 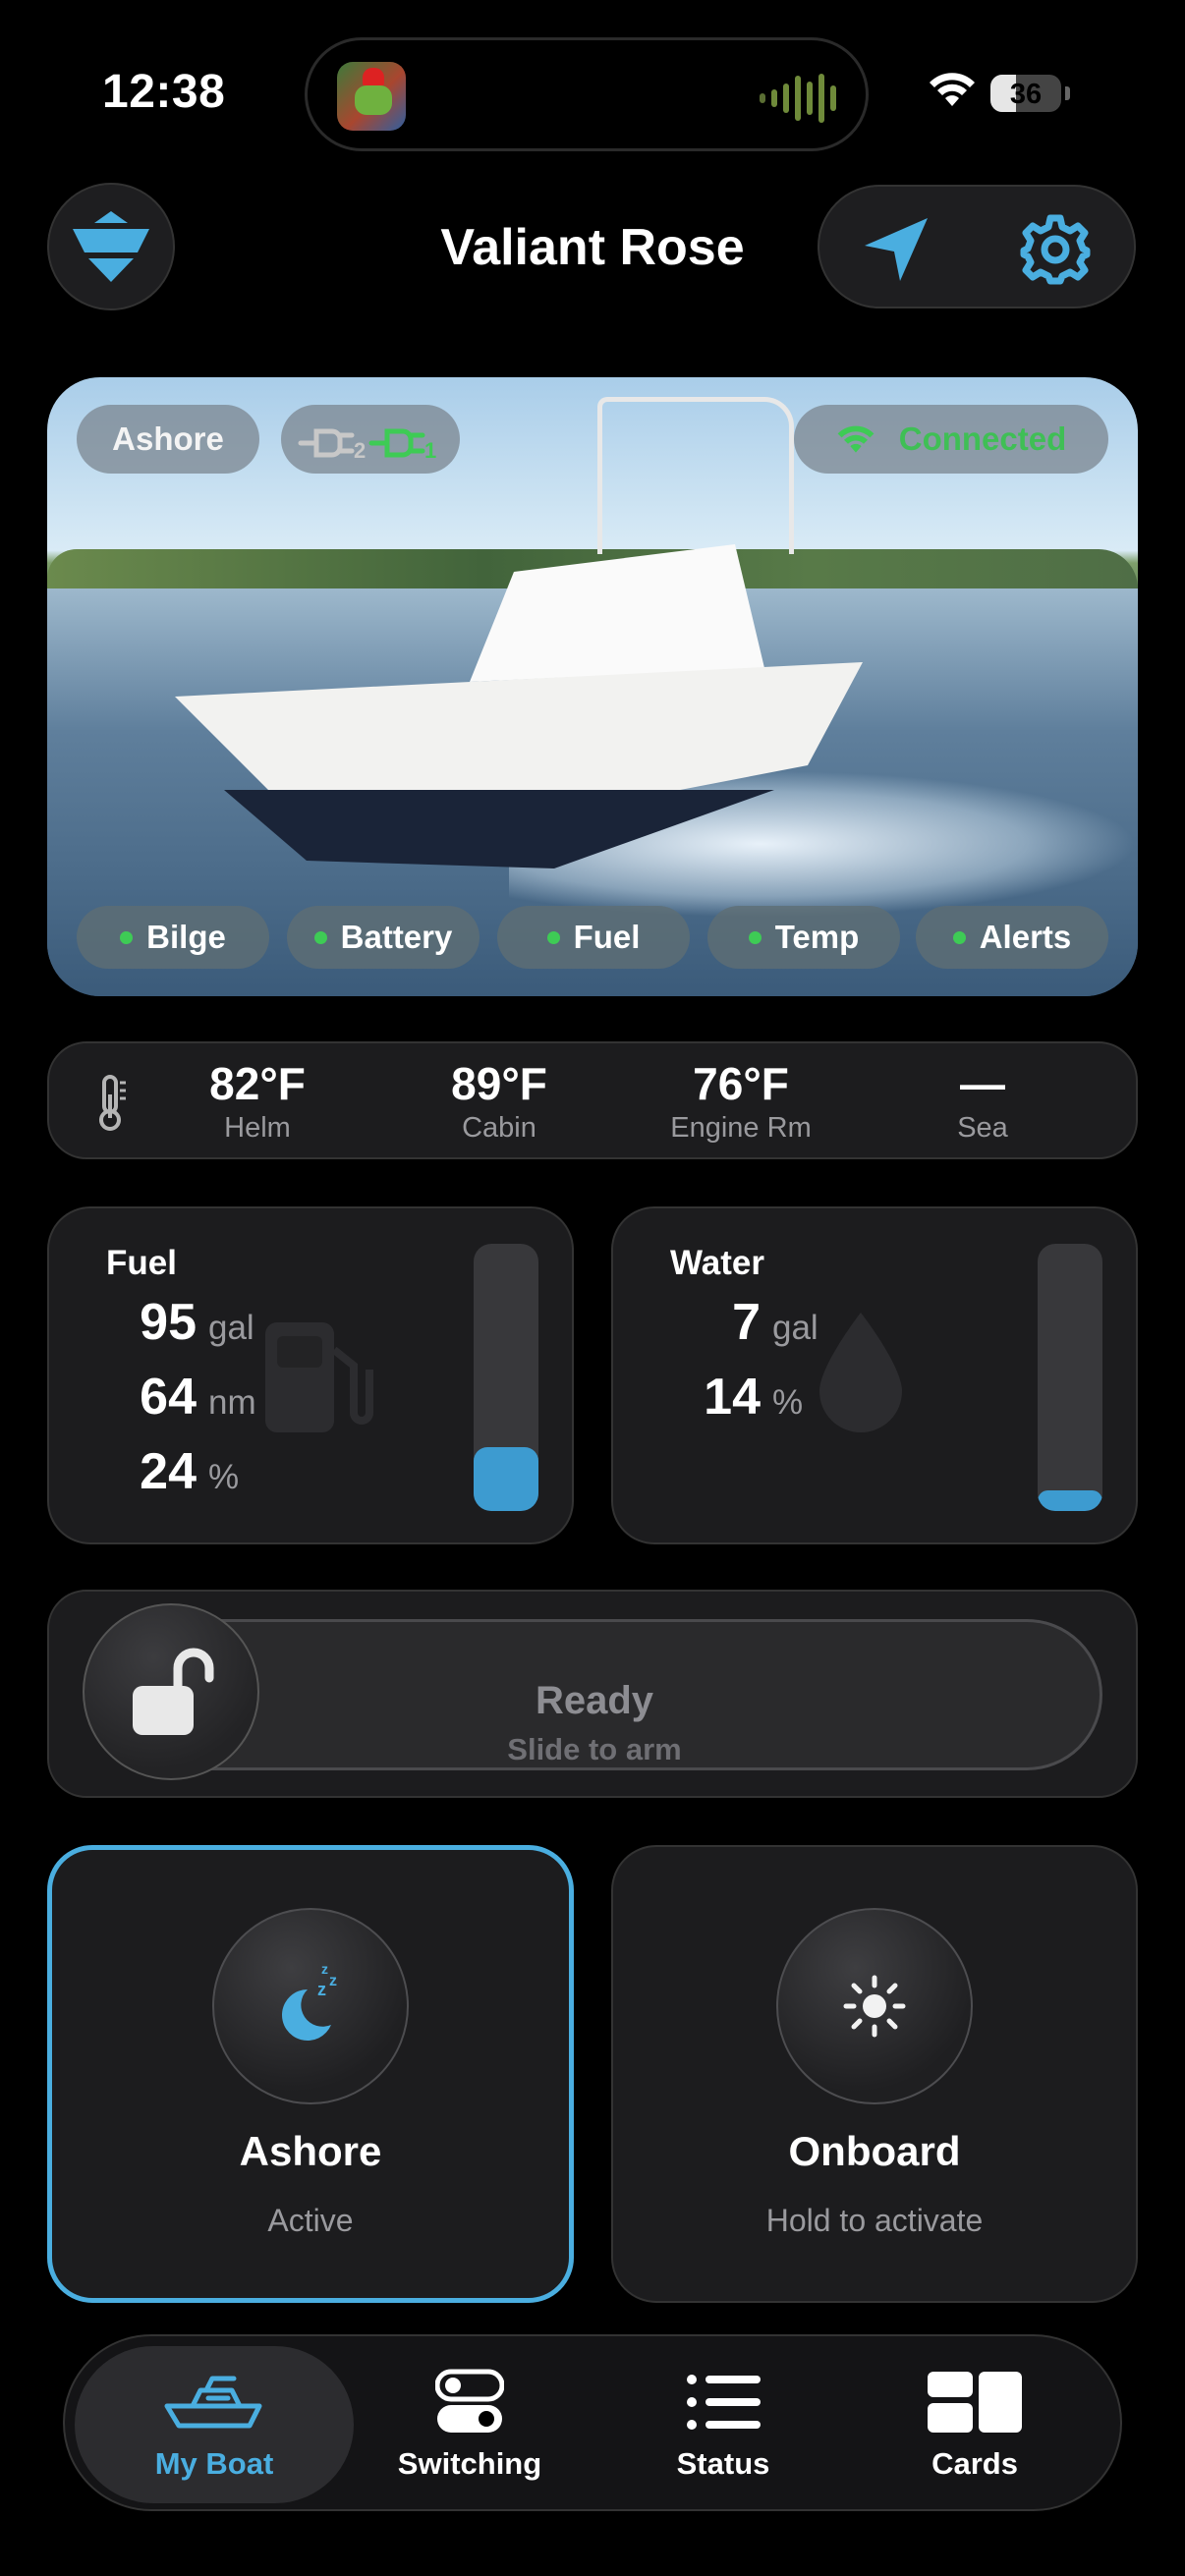 What do you see at coordinates (141, 1263) in the screenshot?
I see `fuel-title: Fuel` at bounding box center [141, 1263].